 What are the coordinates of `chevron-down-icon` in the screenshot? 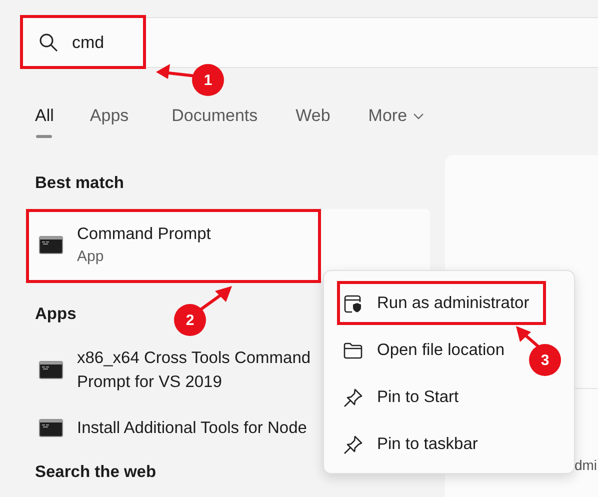 It's located at (418, 116).